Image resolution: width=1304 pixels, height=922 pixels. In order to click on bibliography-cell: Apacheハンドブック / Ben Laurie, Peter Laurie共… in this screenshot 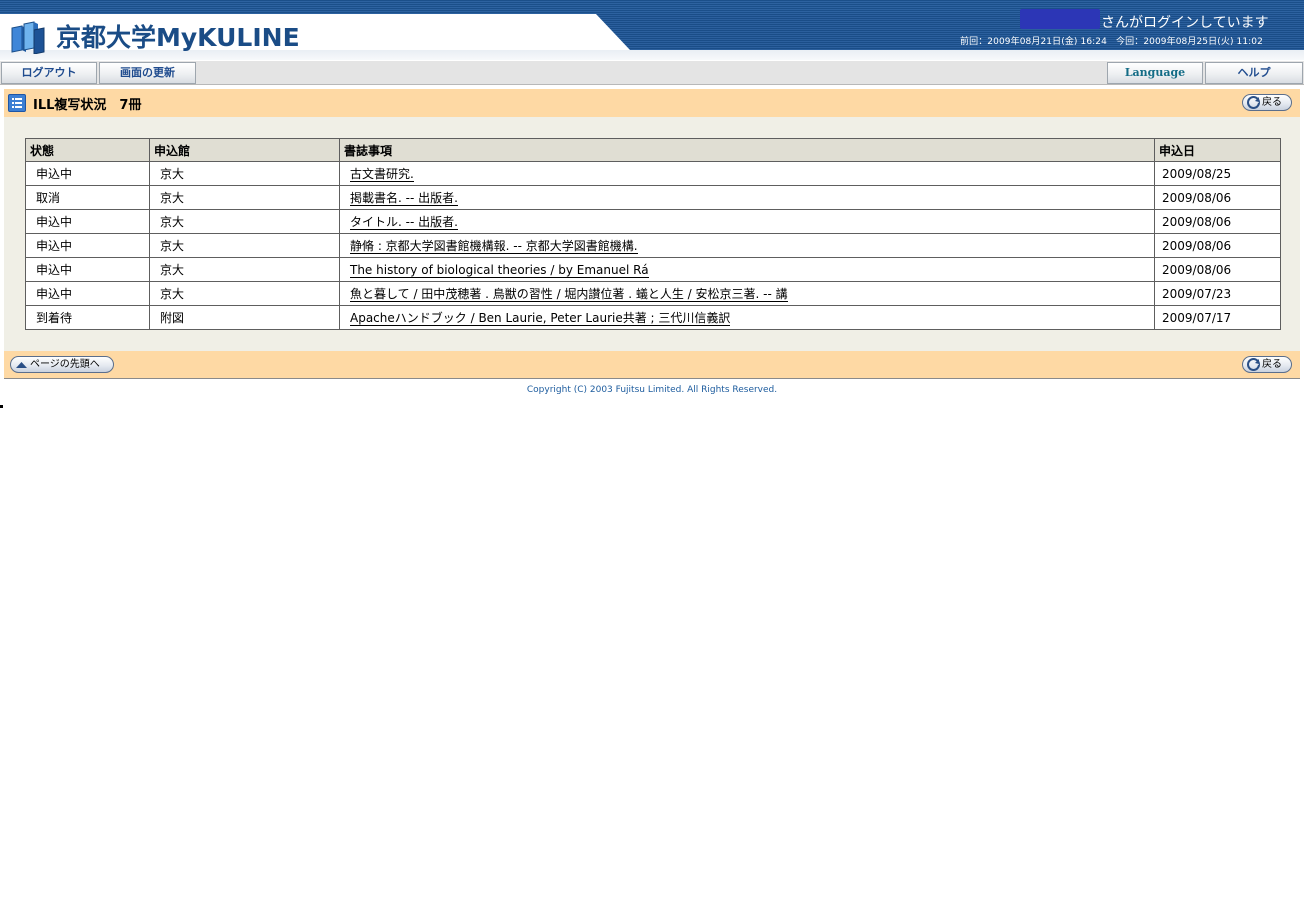, I will do `click(747, 317)`.